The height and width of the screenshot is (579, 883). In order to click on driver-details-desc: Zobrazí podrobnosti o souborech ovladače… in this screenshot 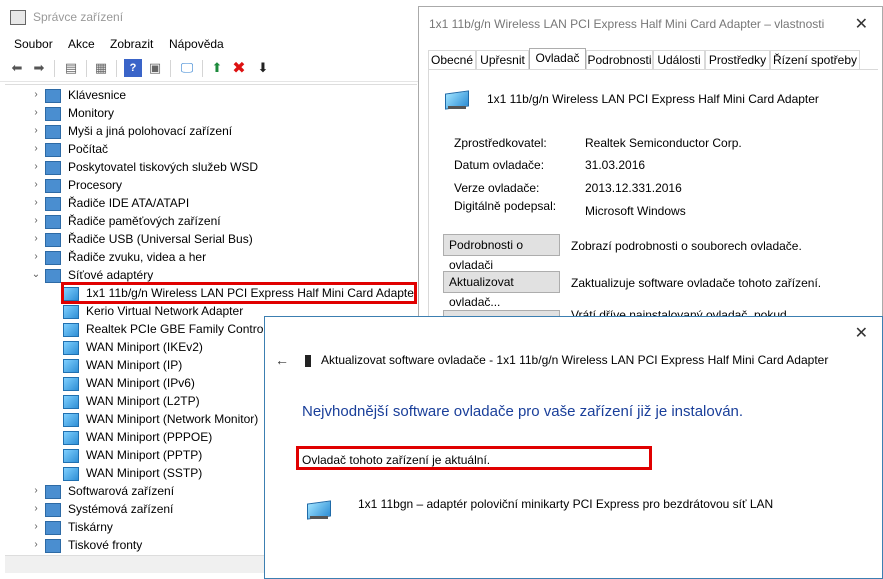, I will do `click(686, 246)`.